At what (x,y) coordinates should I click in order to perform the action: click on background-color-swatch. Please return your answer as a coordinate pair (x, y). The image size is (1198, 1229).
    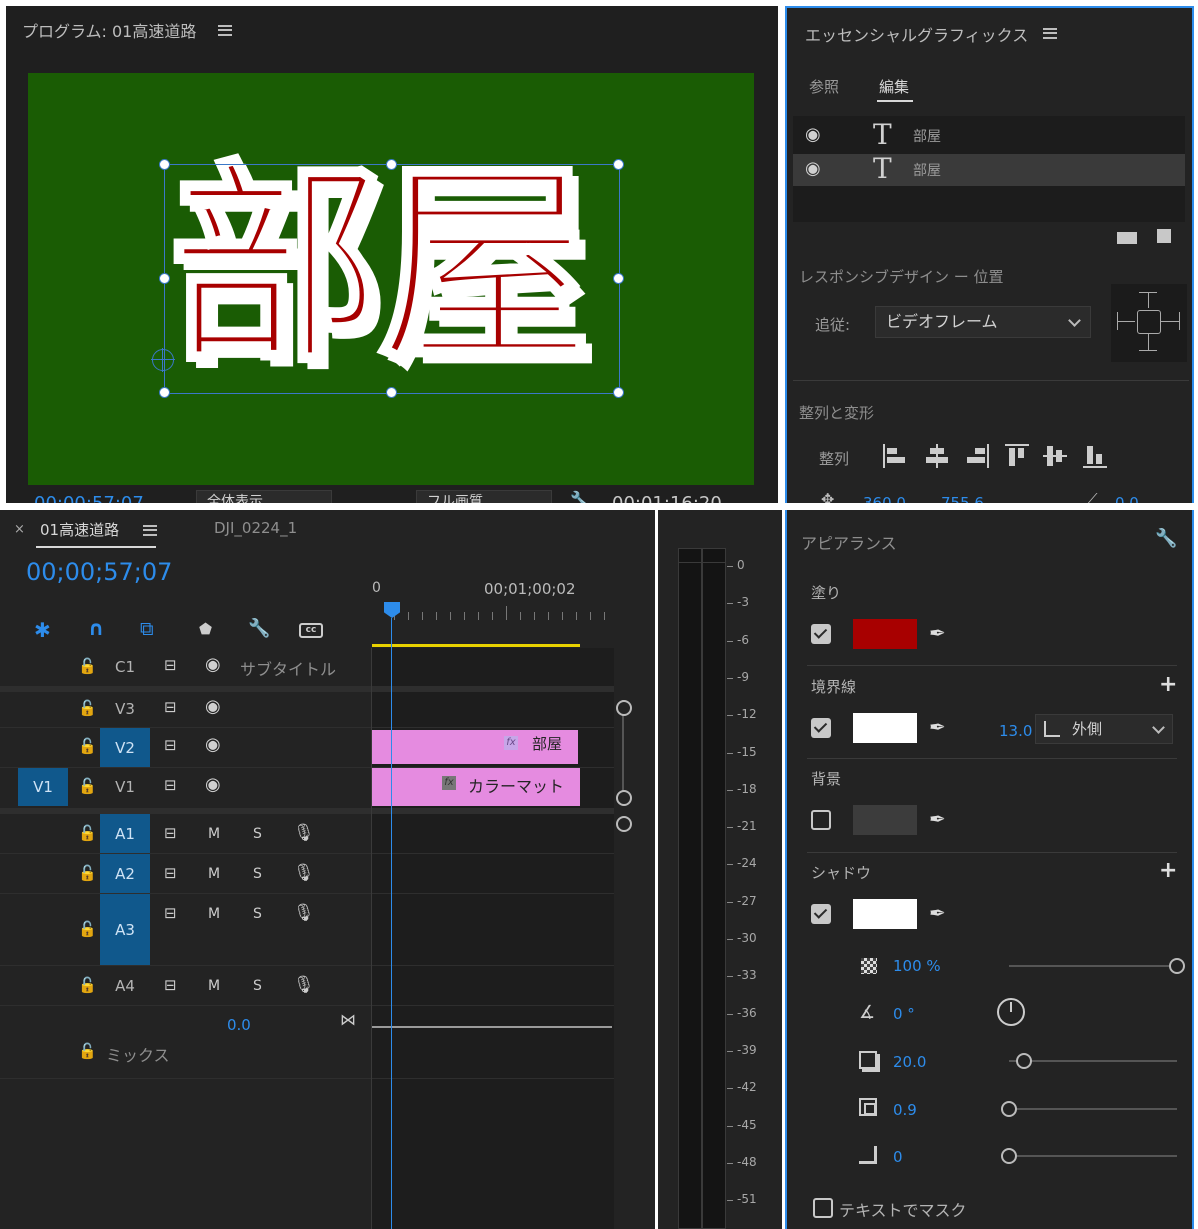
    Looking at the image, I should click on (885, 820).